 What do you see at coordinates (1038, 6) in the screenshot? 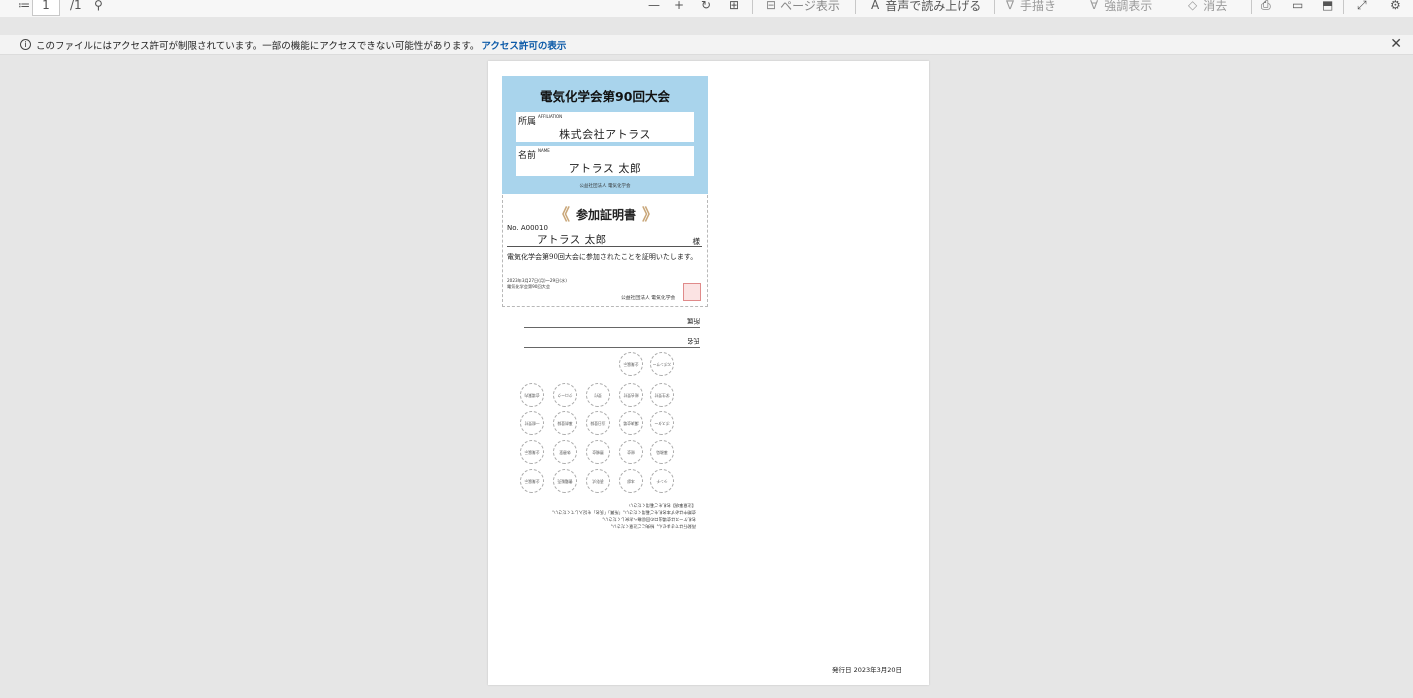
I see `draw-label: 手描き` at bounding box center [1038, 6].